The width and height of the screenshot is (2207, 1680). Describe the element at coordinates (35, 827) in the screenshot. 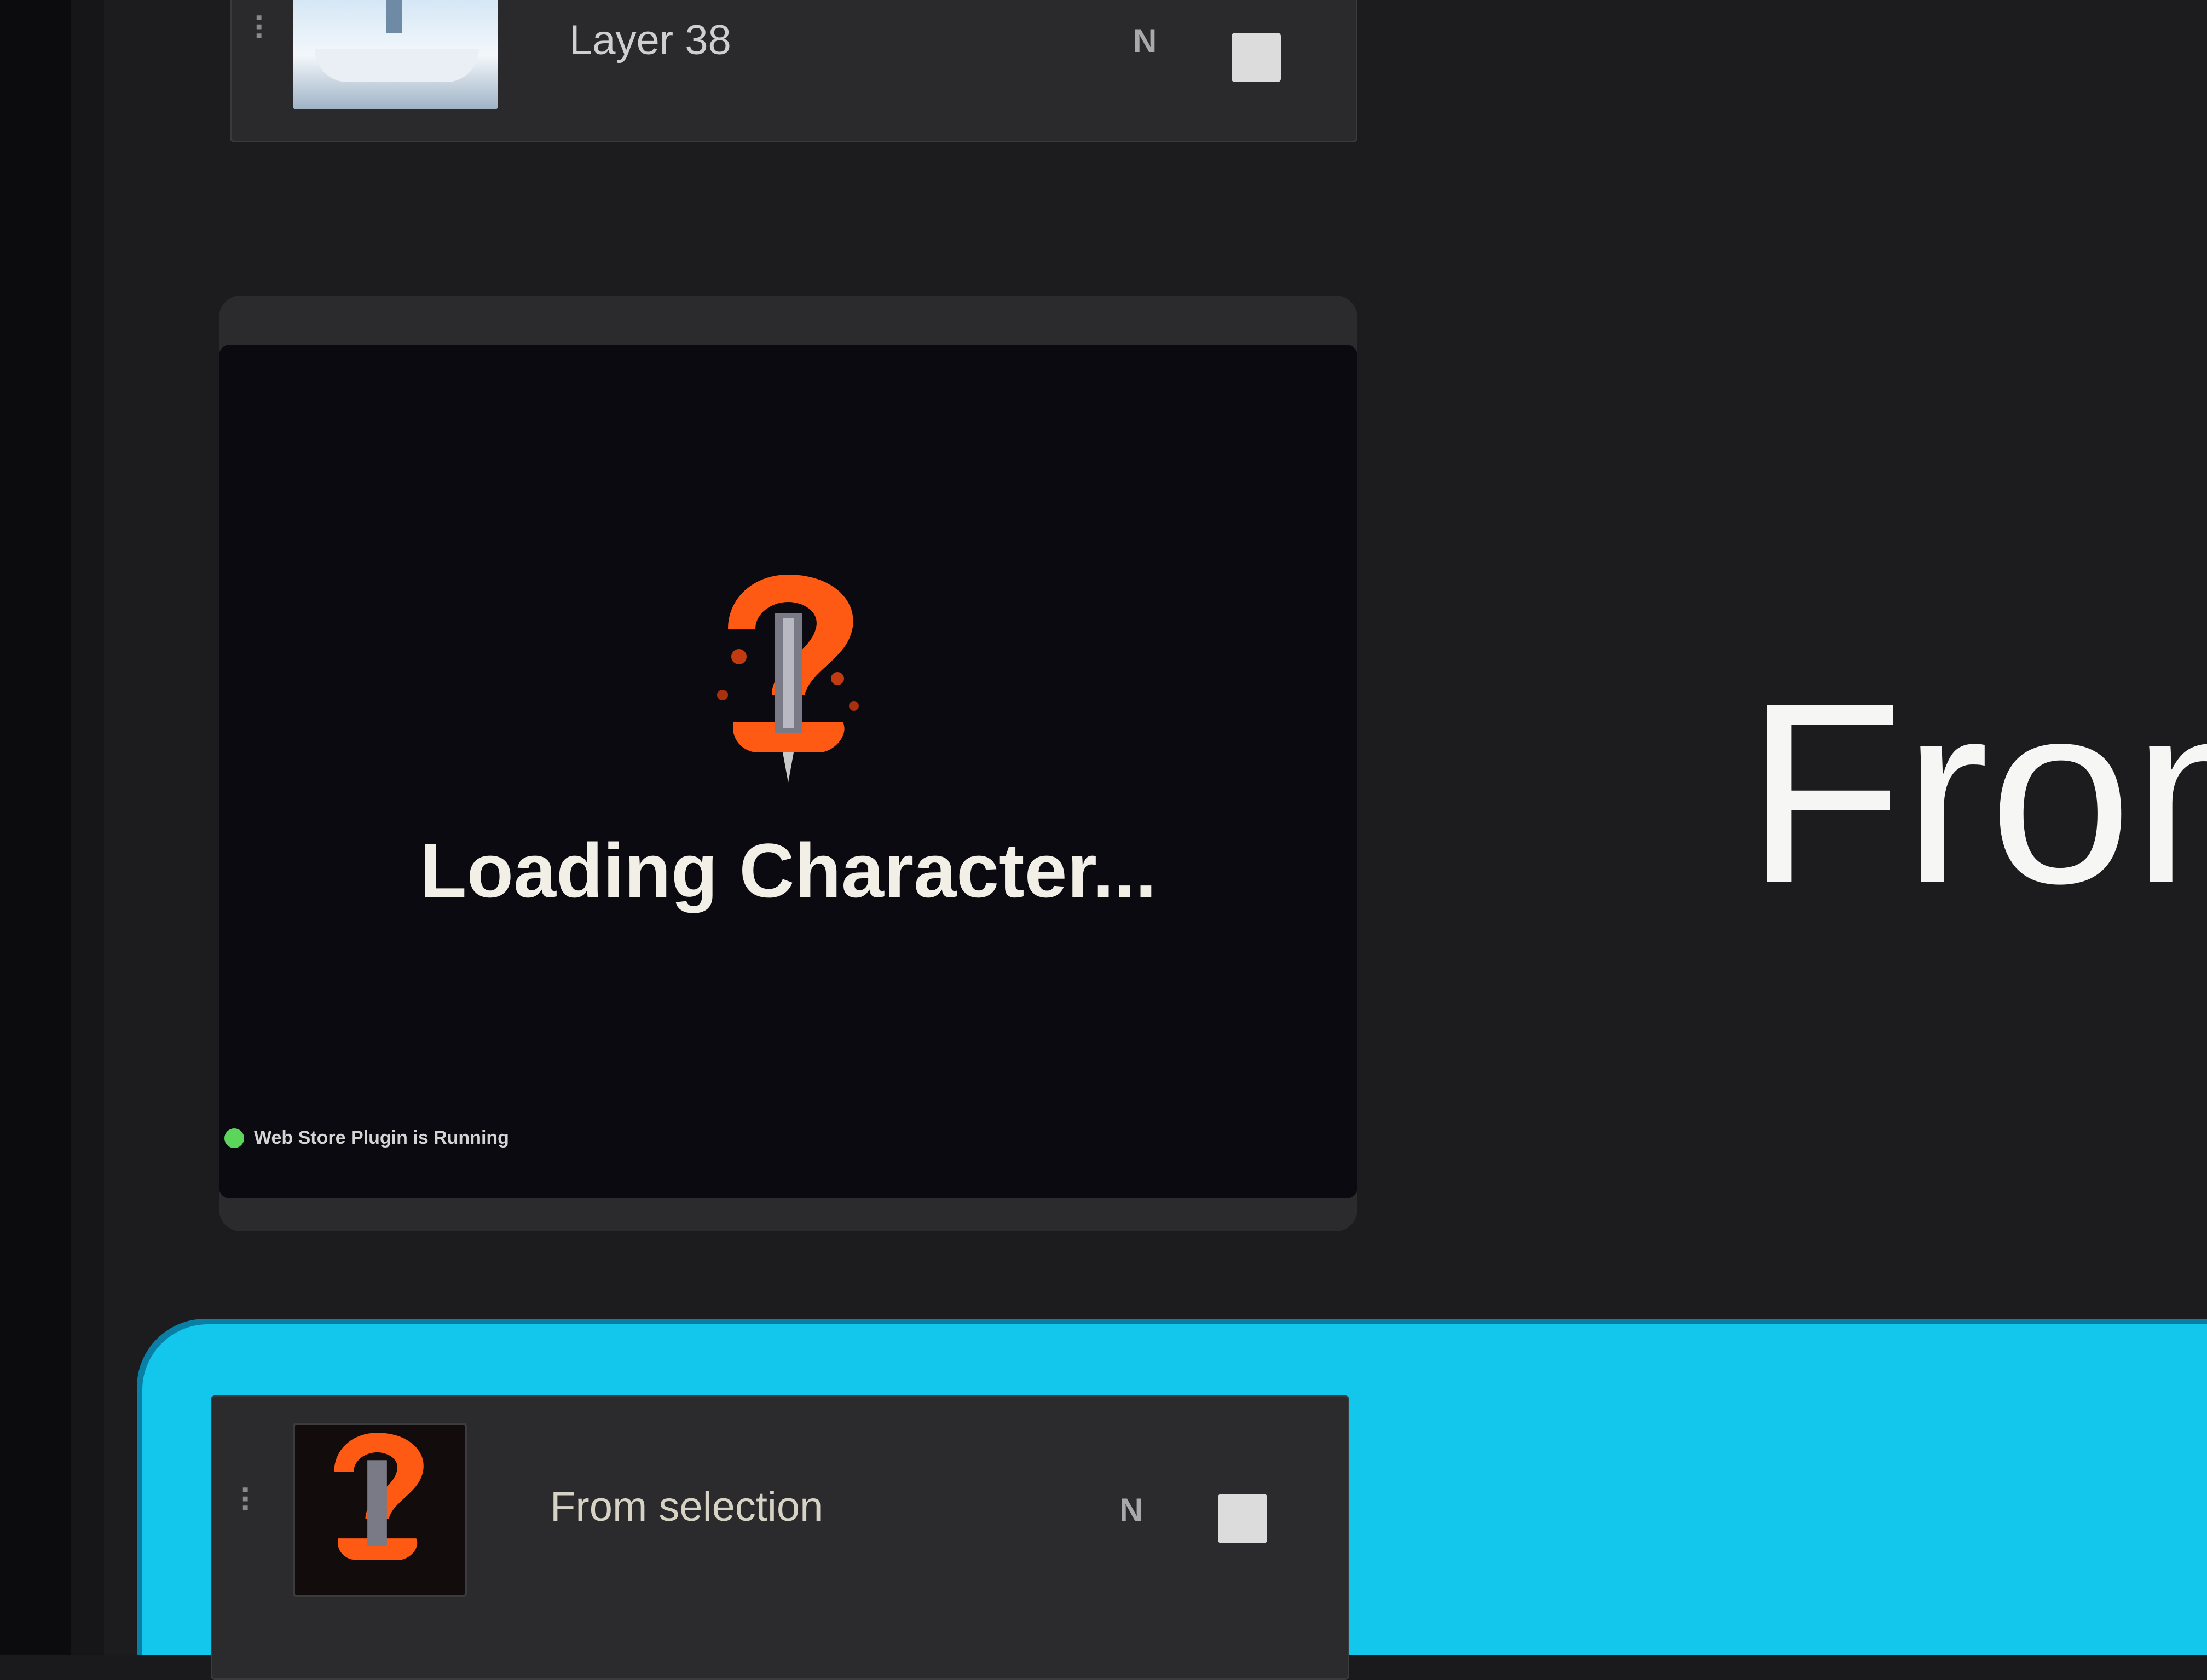

I see `monitor-bezel` at that location.